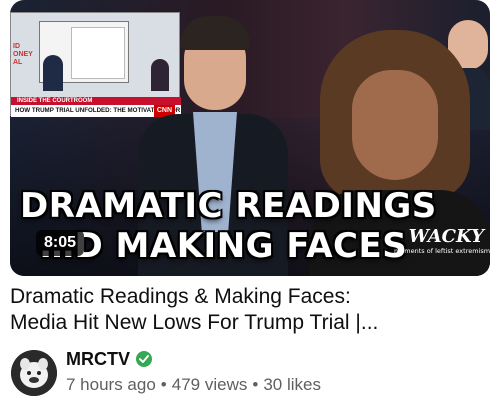 This screenshot has width=500, height=402. Describe the element at coordinates (18, 62) in the screenshot. I see `inset-side-text-3: AL` at that location.